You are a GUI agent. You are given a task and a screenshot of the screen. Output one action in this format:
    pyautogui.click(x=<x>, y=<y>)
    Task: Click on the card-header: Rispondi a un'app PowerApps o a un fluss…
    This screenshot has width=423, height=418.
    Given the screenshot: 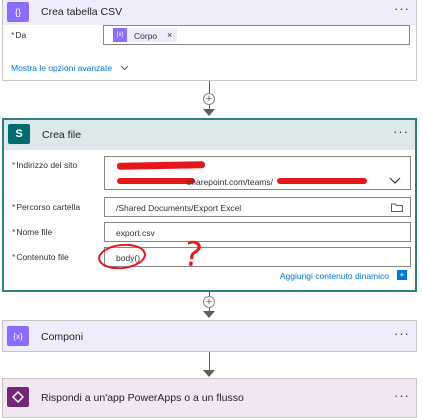 What is the action you would take?
    pyautogui.click(x=209, y=398)
    